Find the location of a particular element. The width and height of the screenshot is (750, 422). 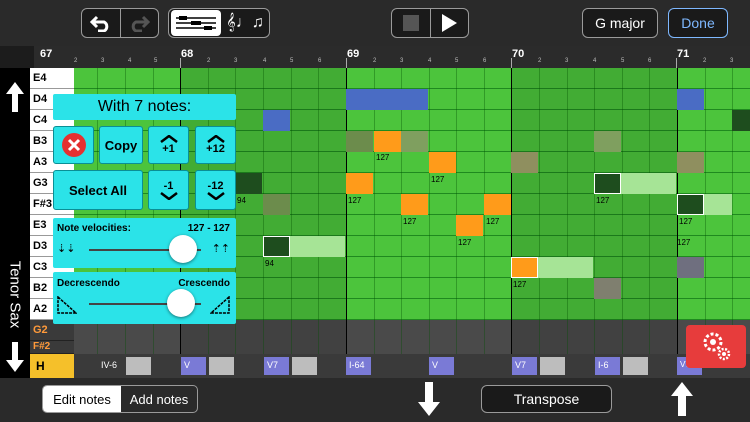

add-notes-tab: Add notes is located at coordinates (159, 399).